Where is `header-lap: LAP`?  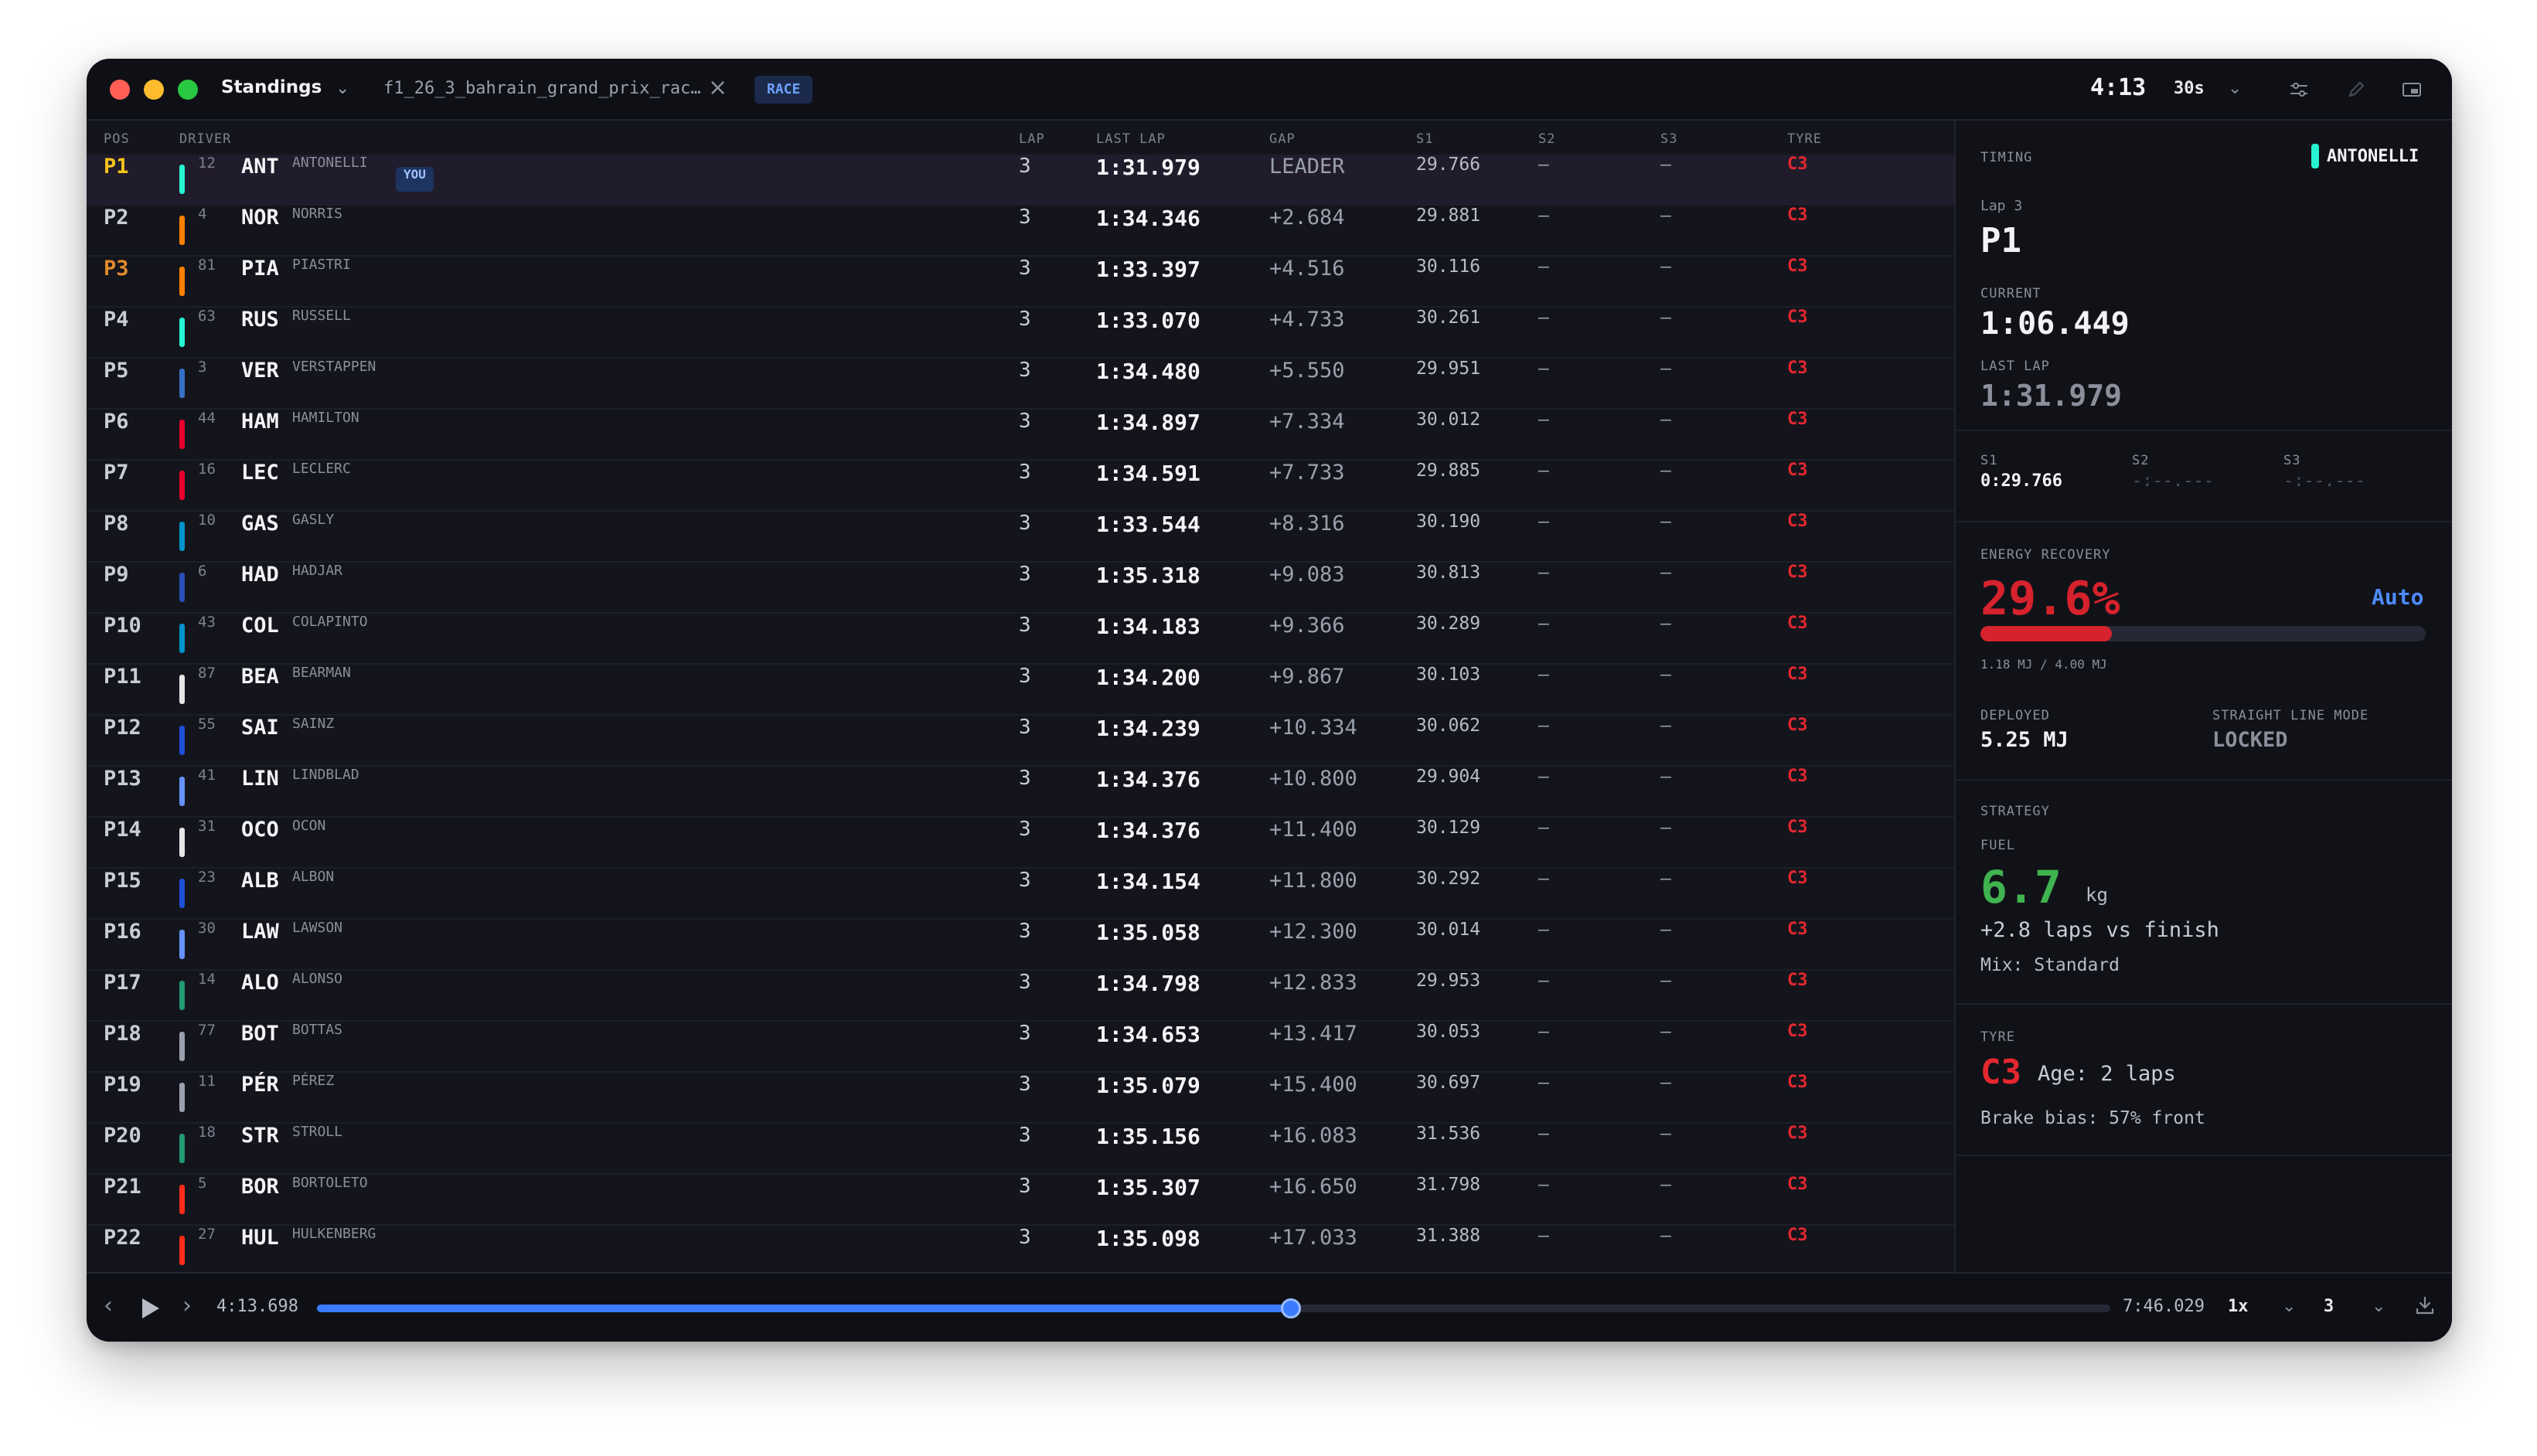
header-lap: LAP is located at coordinates (1032, 139).